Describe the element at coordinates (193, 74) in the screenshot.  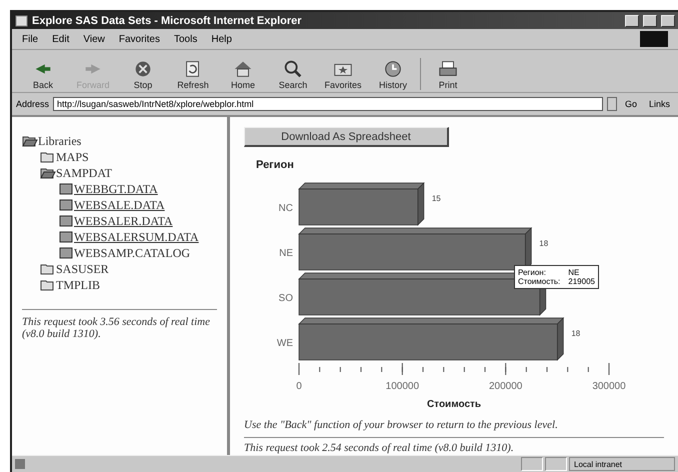
I see `toolbar-button: Refresh` at that location.